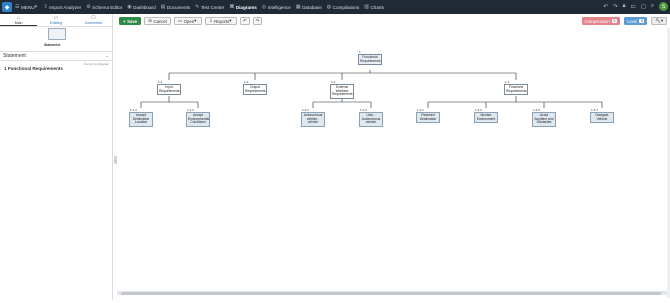  Describe the element at coordinates (45, 7) in the screenshot. I see `import-icon: ⇪` at that location.